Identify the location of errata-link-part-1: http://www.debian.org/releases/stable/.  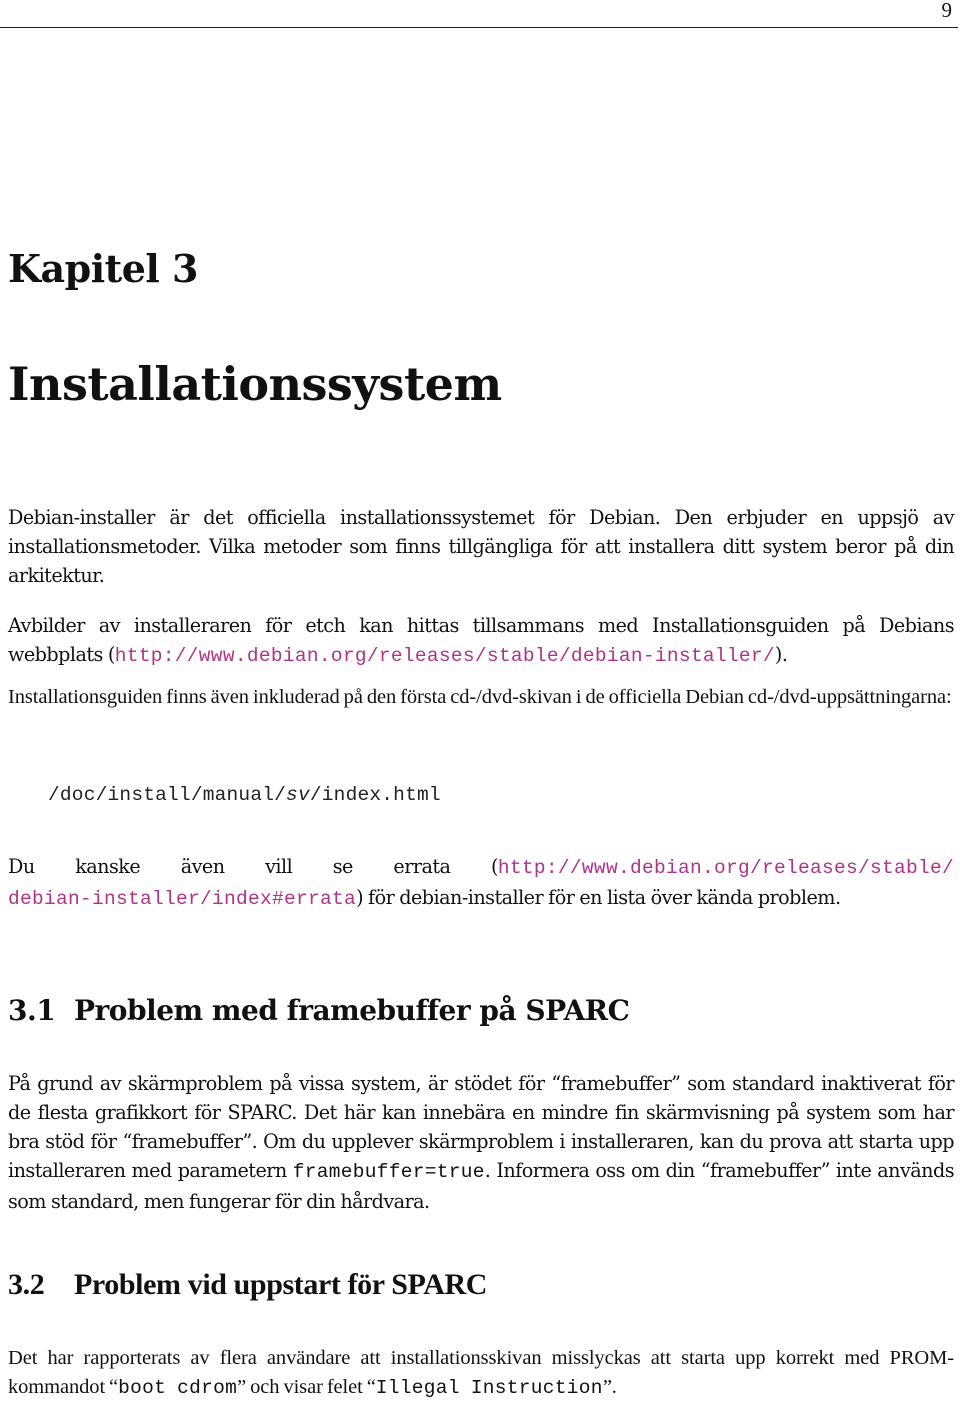
(726, 868).